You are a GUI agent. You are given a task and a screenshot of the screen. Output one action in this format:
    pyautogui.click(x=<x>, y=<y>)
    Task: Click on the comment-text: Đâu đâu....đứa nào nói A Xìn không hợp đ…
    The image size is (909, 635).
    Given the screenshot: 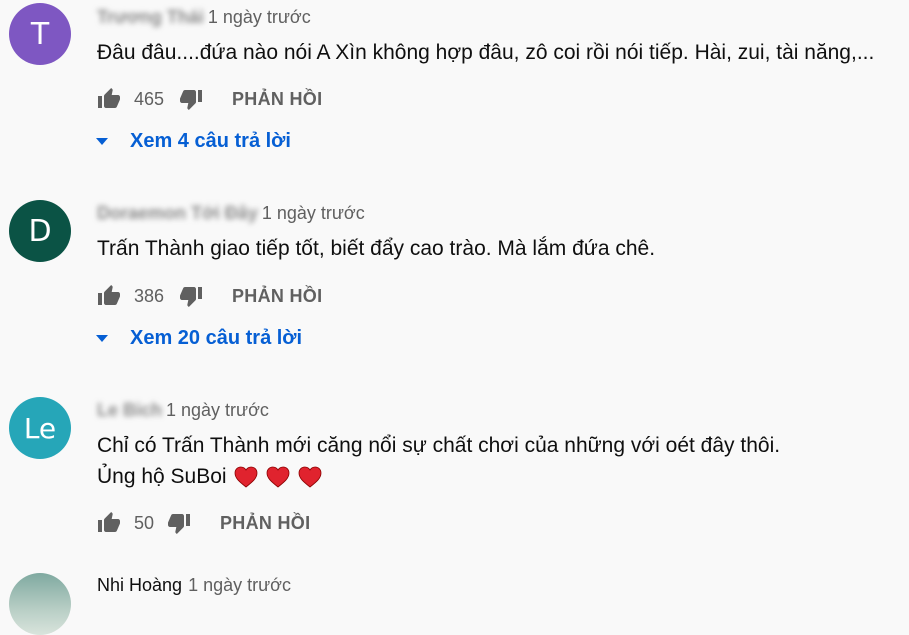 What is the action you would take?
    pyautogui.click(x=486, y=52)
    